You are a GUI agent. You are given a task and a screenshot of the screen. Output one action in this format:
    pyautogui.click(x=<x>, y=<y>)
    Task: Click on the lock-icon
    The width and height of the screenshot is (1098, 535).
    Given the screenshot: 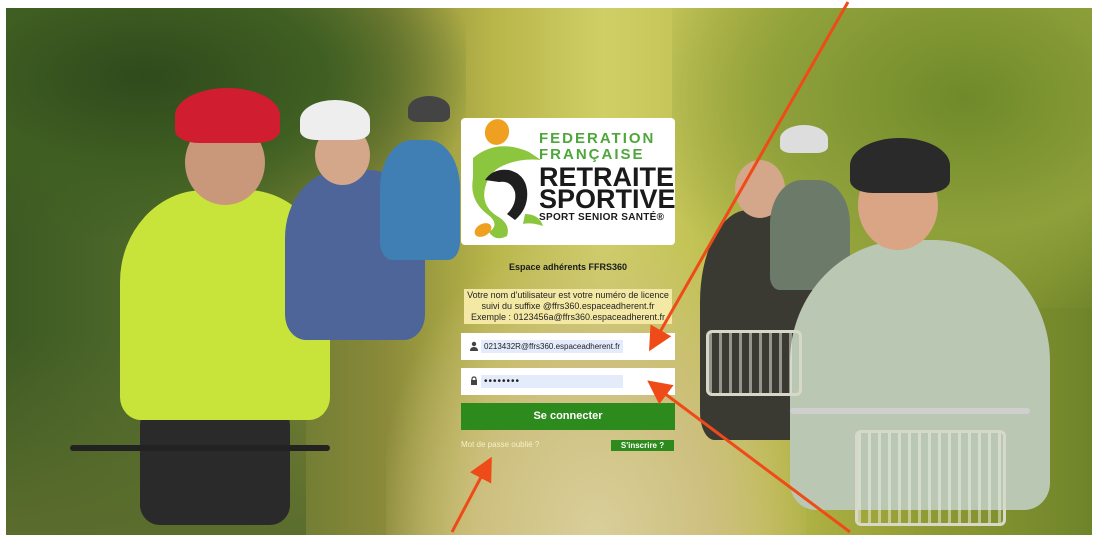 What is the action you would take?
    pyautogui.click(x=474, y=380)
    